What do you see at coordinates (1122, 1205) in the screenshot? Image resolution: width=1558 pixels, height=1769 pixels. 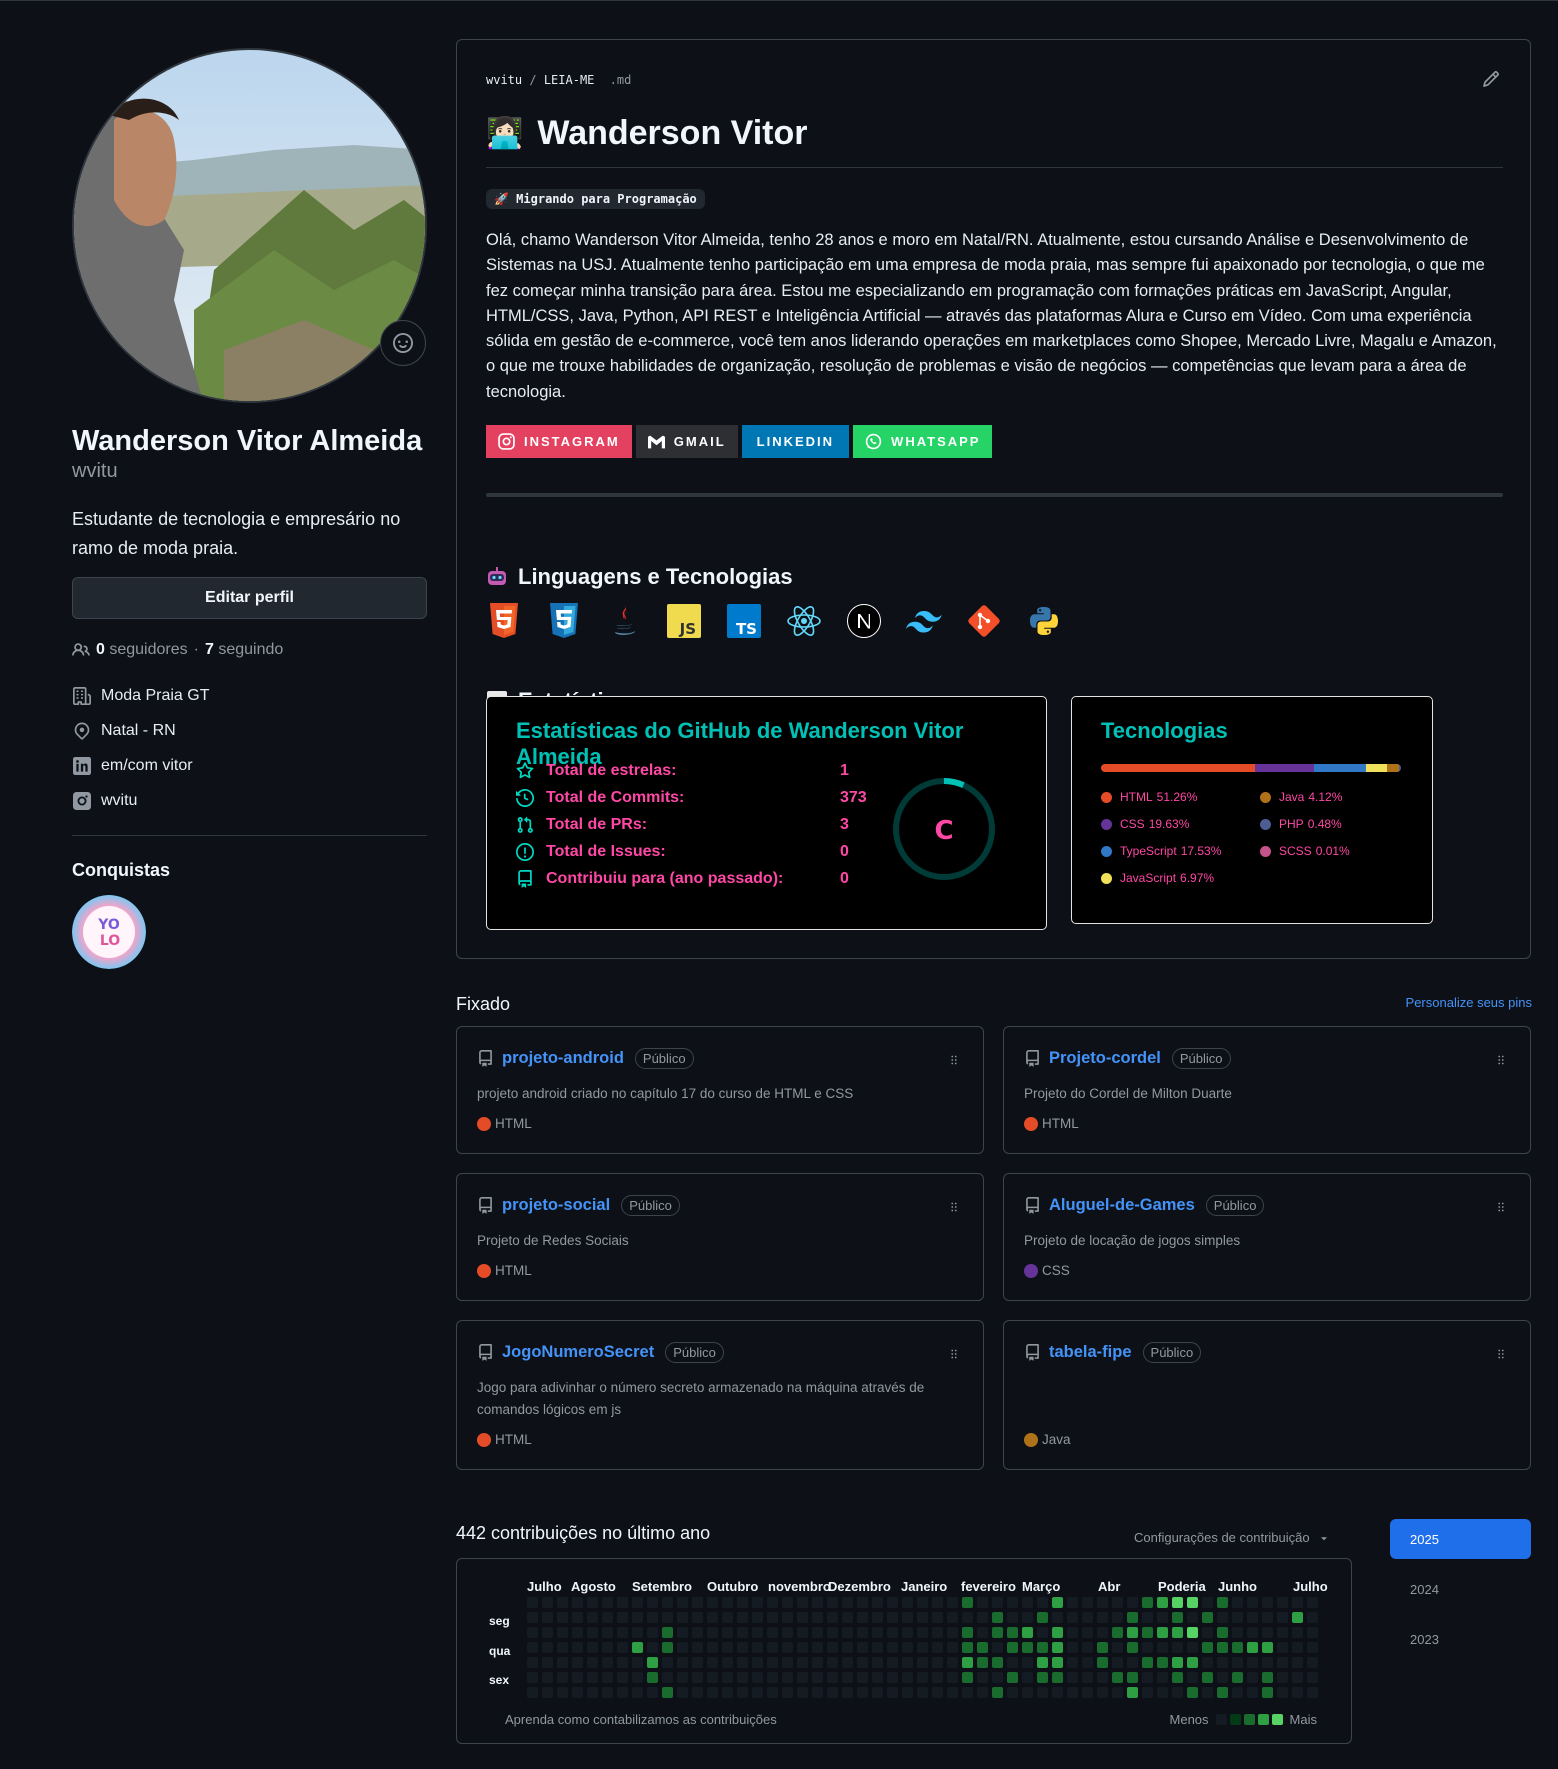 I see `pinned-repo-name: Aluguel-de-Games` at bounding box center [1122, 1205].